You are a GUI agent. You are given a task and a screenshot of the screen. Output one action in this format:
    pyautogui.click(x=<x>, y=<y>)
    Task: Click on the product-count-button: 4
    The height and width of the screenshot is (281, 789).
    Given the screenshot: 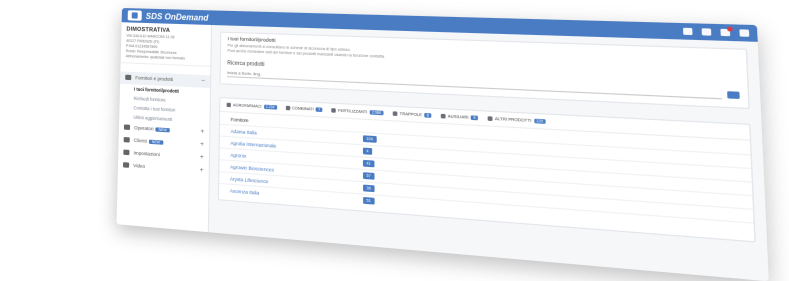 What is the action you would take?
    pyautogui.click(x=367, y=151)
    